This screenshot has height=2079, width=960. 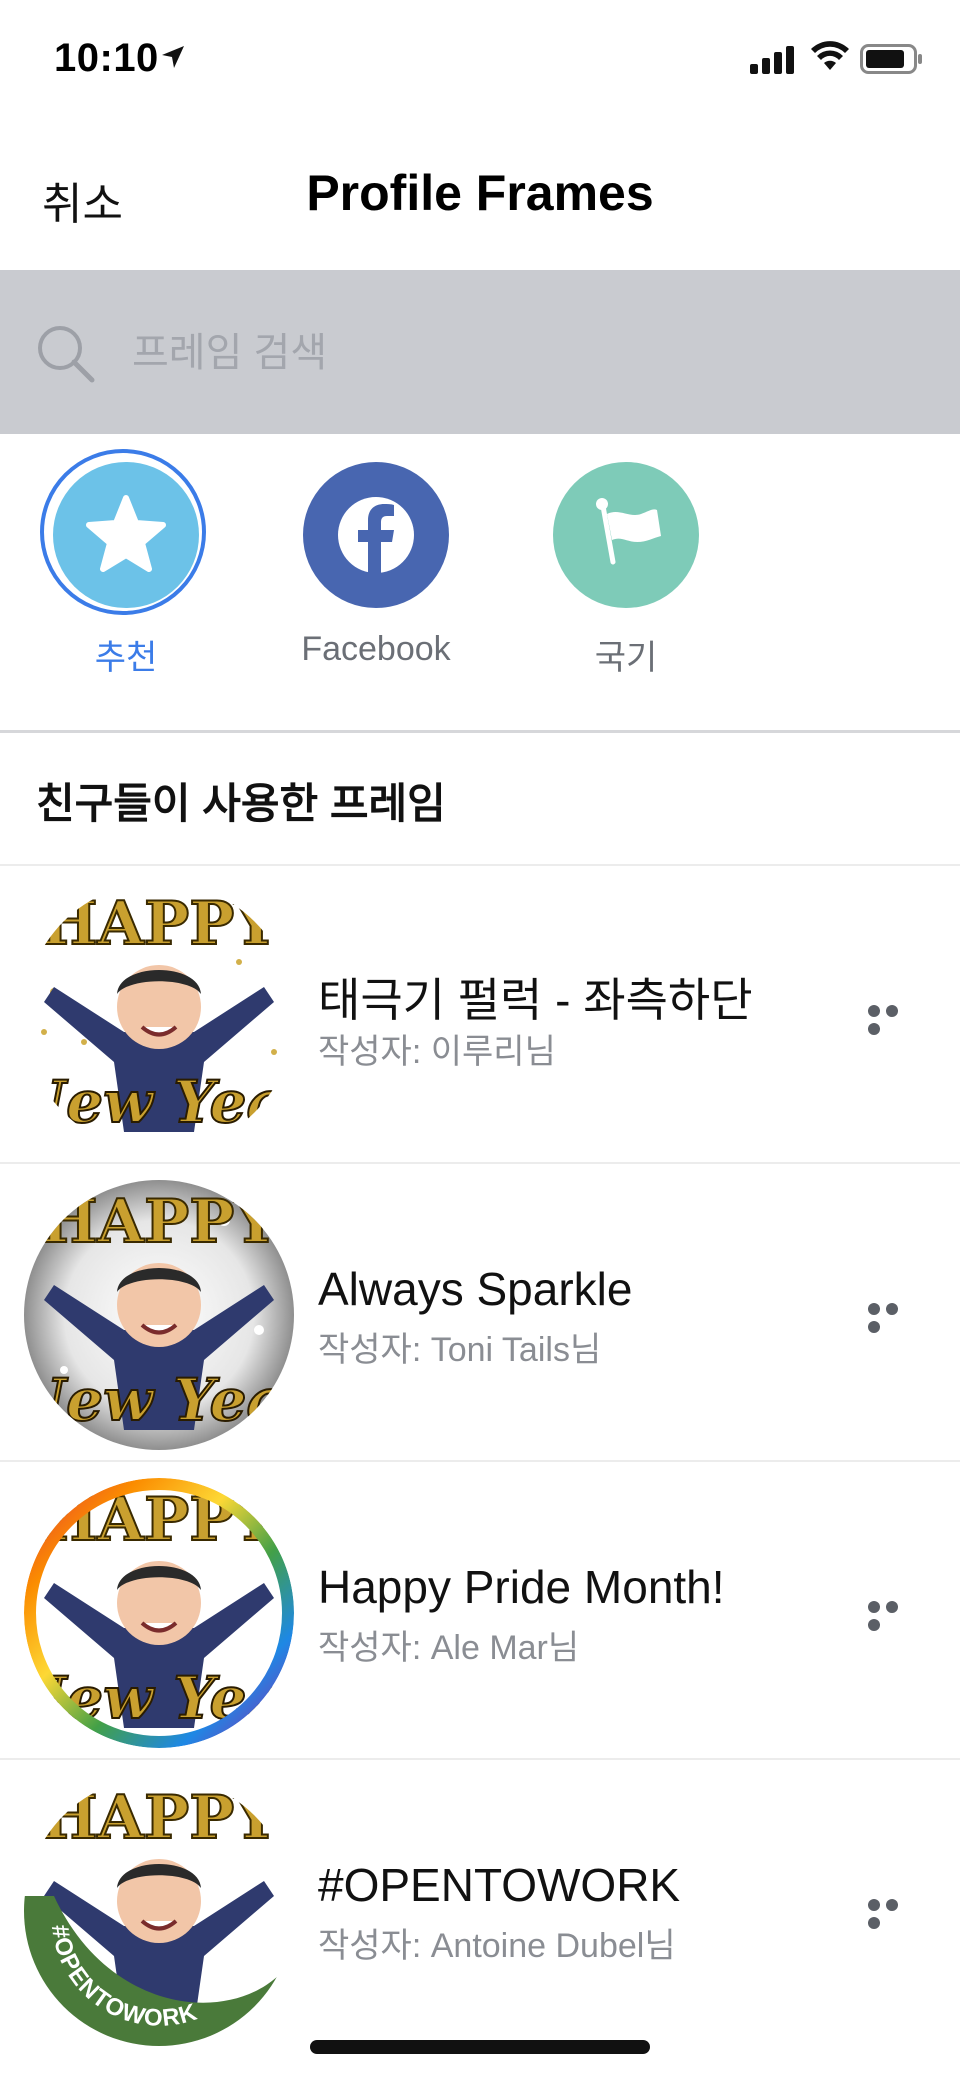 What do you see at coordinates (628, 531) in the screenshot?
I see `flag-icon` at bounding box center [628, 531].